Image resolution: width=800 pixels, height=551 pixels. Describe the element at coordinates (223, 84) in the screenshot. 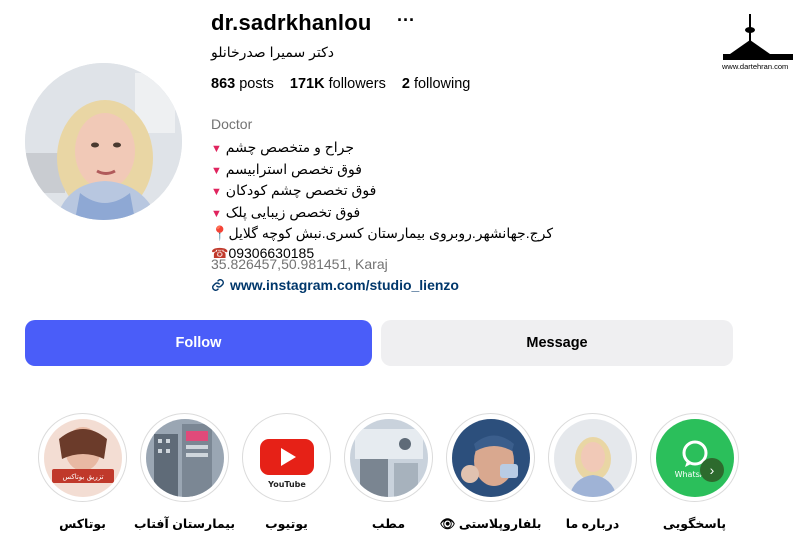

I see `posts-count: 863` at that location.